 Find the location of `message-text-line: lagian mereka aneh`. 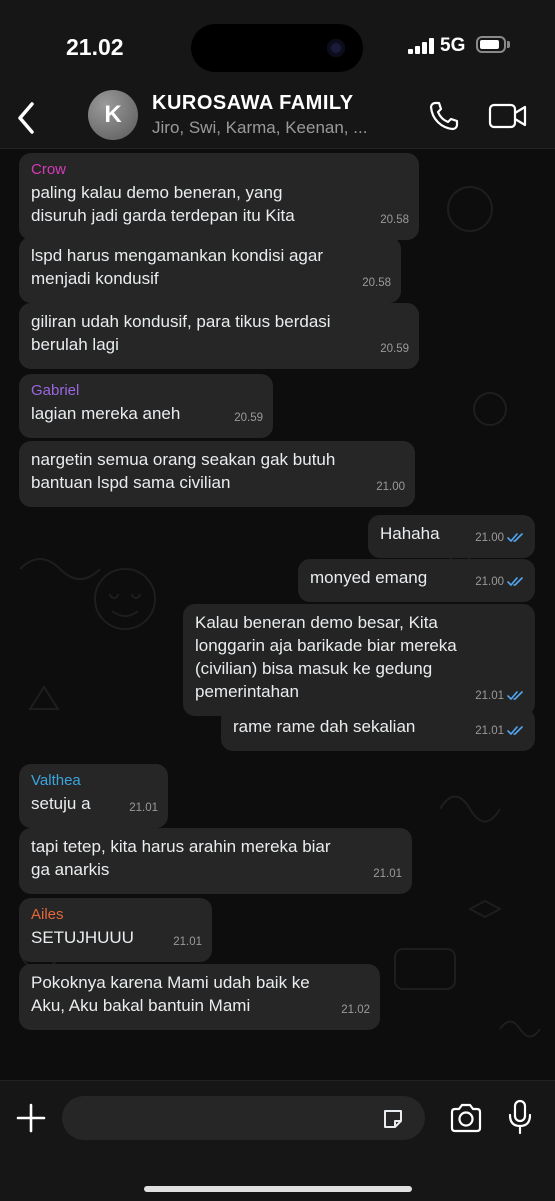

message-text-line: lagian mereka aneh is located at coordinates (106, 413).